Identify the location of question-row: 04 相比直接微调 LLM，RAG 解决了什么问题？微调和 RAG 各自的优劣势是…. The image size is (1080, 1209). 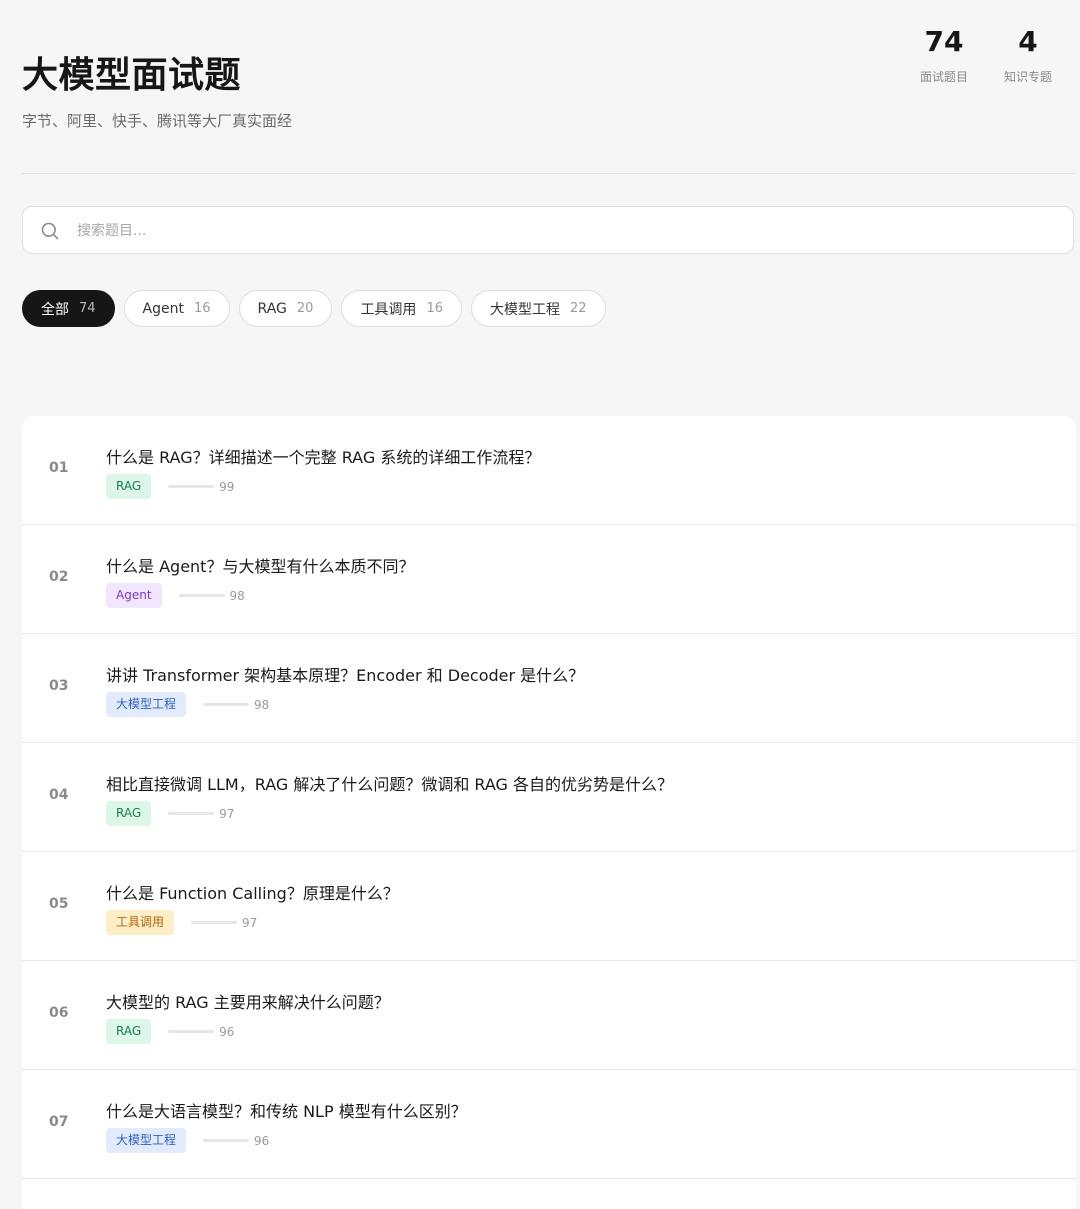
(549, 797).